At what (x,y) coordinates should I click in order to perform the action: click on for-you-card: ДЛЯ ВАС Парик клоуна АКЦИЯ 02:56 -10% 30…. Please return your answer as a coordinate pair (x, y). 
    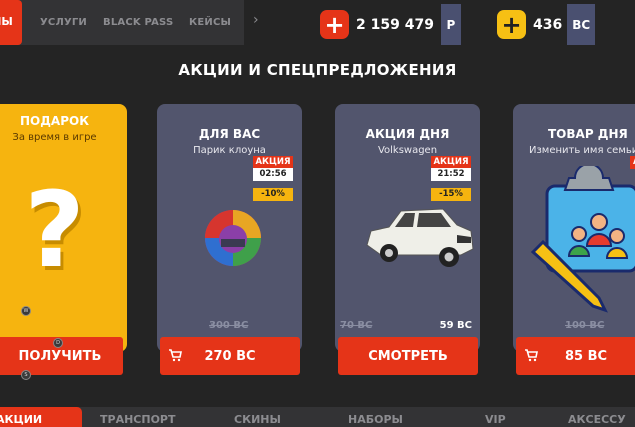
    Looking at the image, I should click on (229, 228).